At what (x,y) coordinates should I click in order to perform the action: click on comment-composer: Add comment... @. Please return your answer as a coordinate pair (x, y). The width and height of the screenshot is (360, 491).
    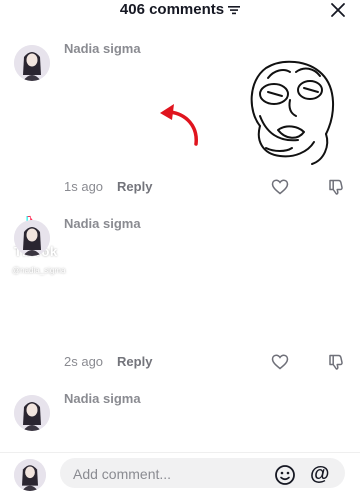
    Looking at the image, I should click on (180, 471).